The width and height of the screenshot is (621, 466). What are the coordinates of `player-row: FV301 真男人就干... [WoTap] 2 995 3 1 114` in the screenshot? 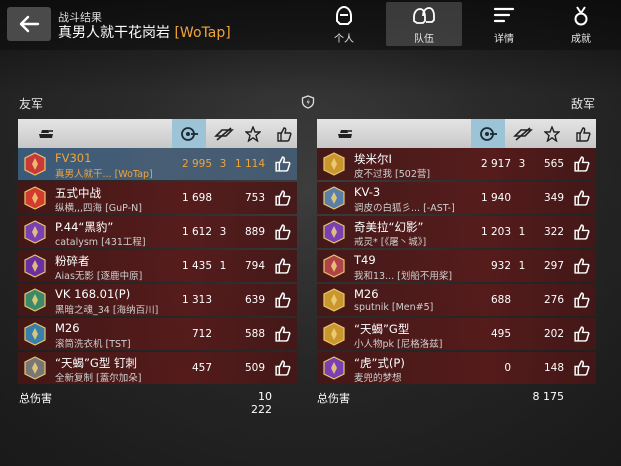 It's located at (157, 164).